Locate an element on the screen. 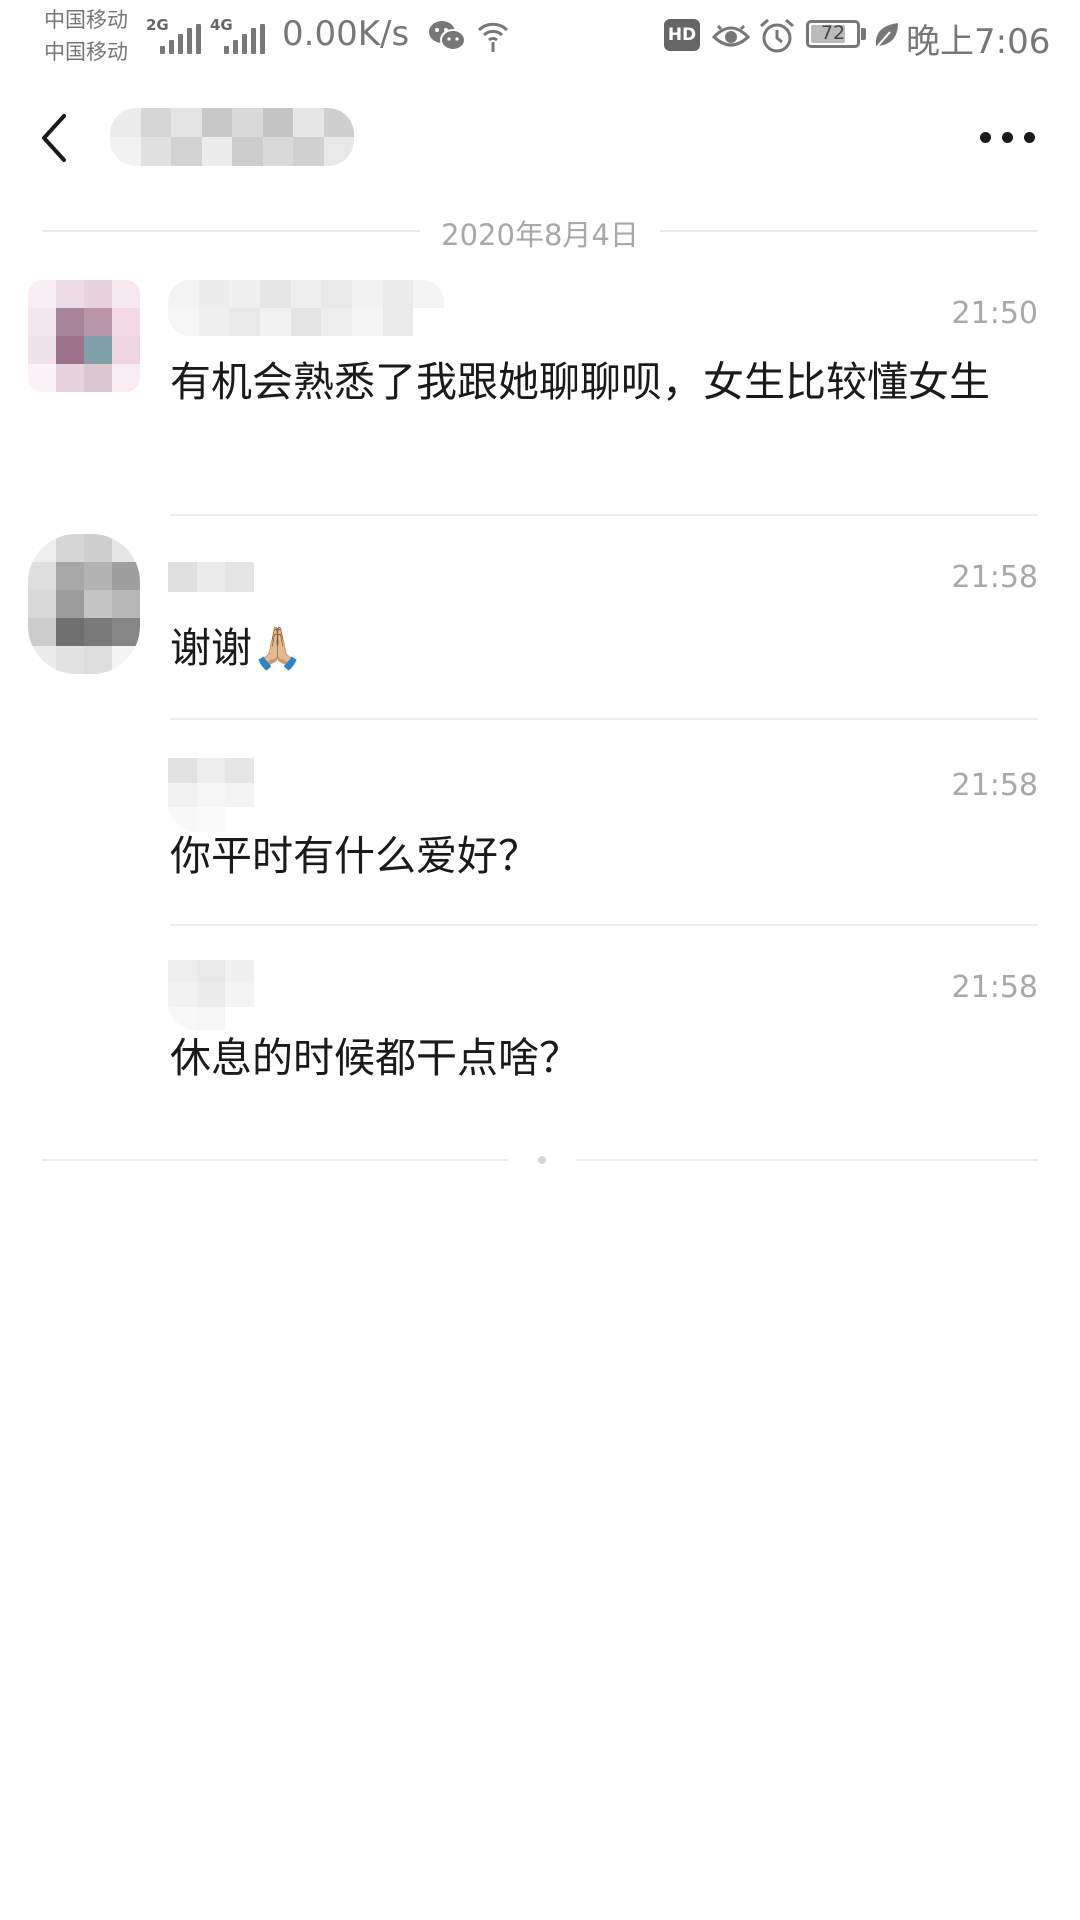 The height and width of the screenshot is (1920, 1080). end-divider-right is located at coordinates (807, 1160).